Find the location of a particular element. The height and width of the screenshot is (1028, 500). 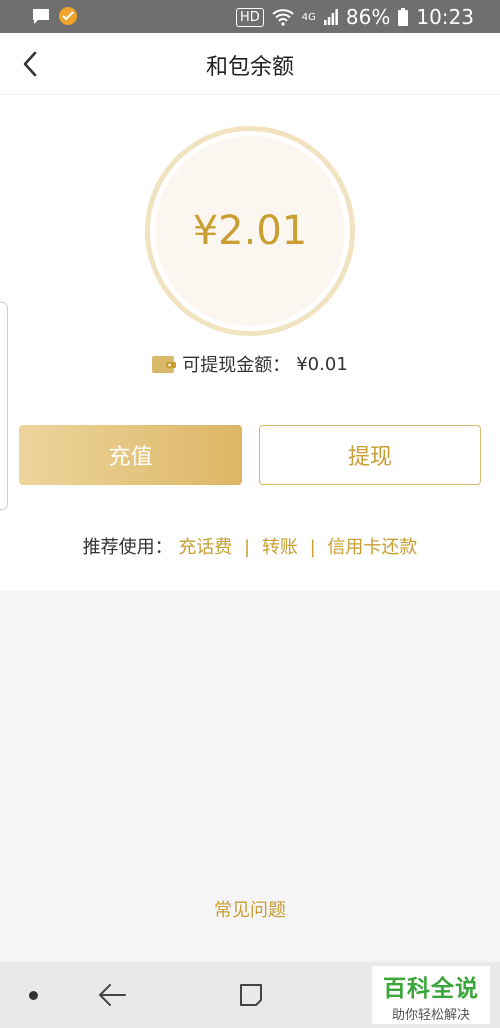

watermark-title: 百科全说 is located at coordinates (431, 989).